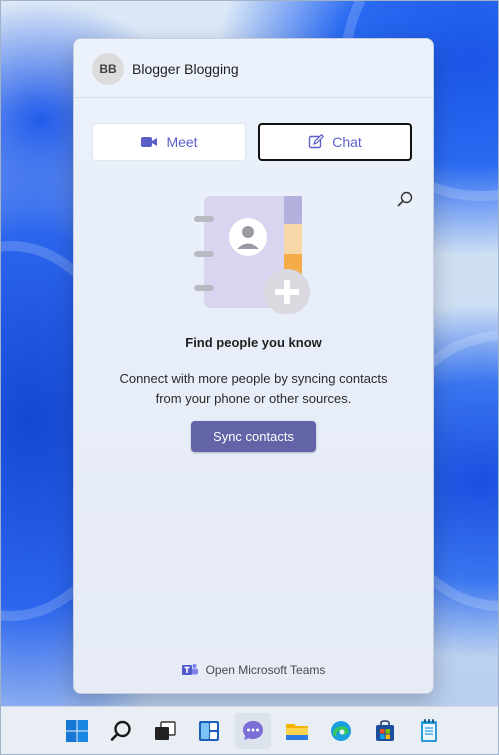 Image resolution: width=499 pixels, height=755 pixels. What do you see at coordinates (265, 670) in the screenshot?
I see `open-teams-label: Open Microsoft Teams` at bounding box center [265, 670].